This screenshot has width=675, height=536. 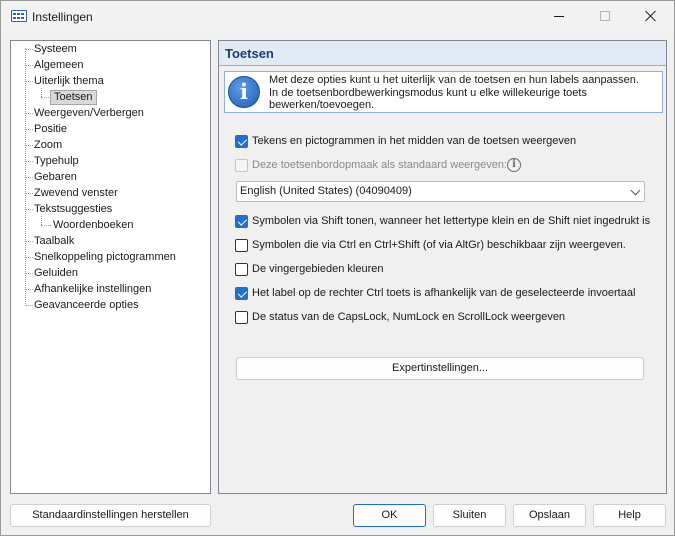 I want to click on tree-item-woordenboeken: Woordenboeken, so click(x=93, y=225).